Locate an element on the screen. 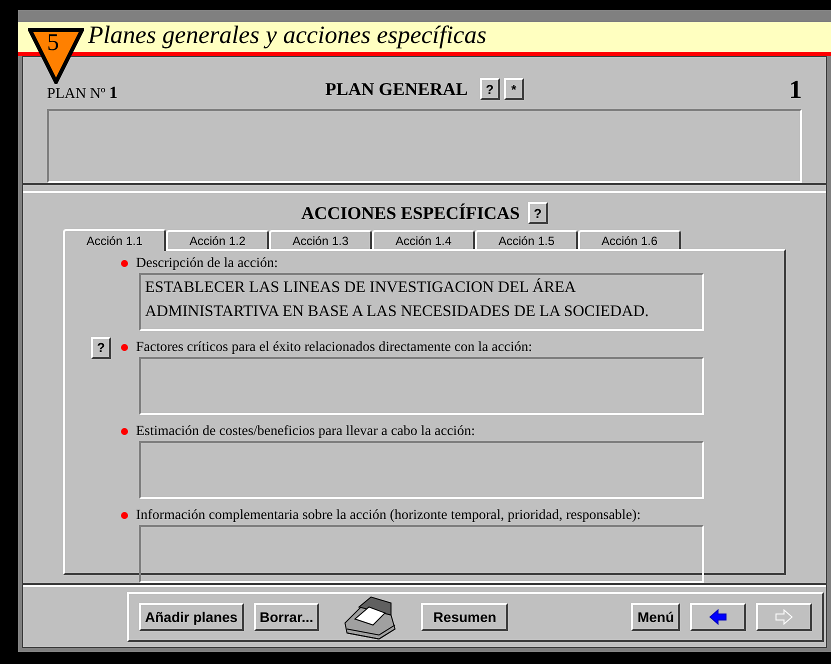  section-heading: PLAN GENERAL is located at coordinates (396, 89).